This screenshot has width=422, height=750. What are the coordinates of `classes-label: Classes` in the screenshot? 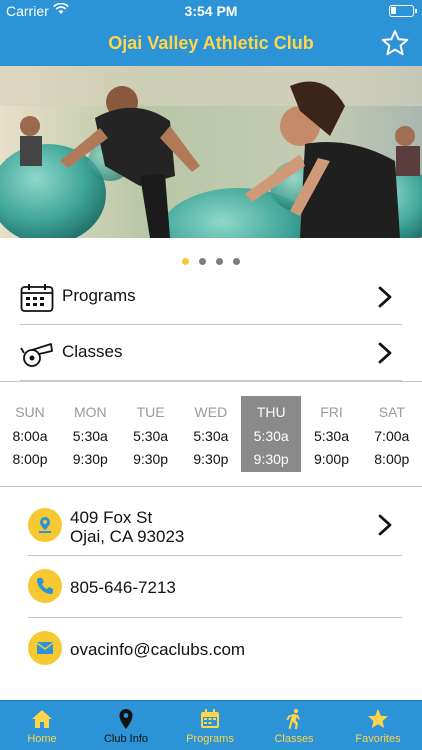 It's located at (92, 351).